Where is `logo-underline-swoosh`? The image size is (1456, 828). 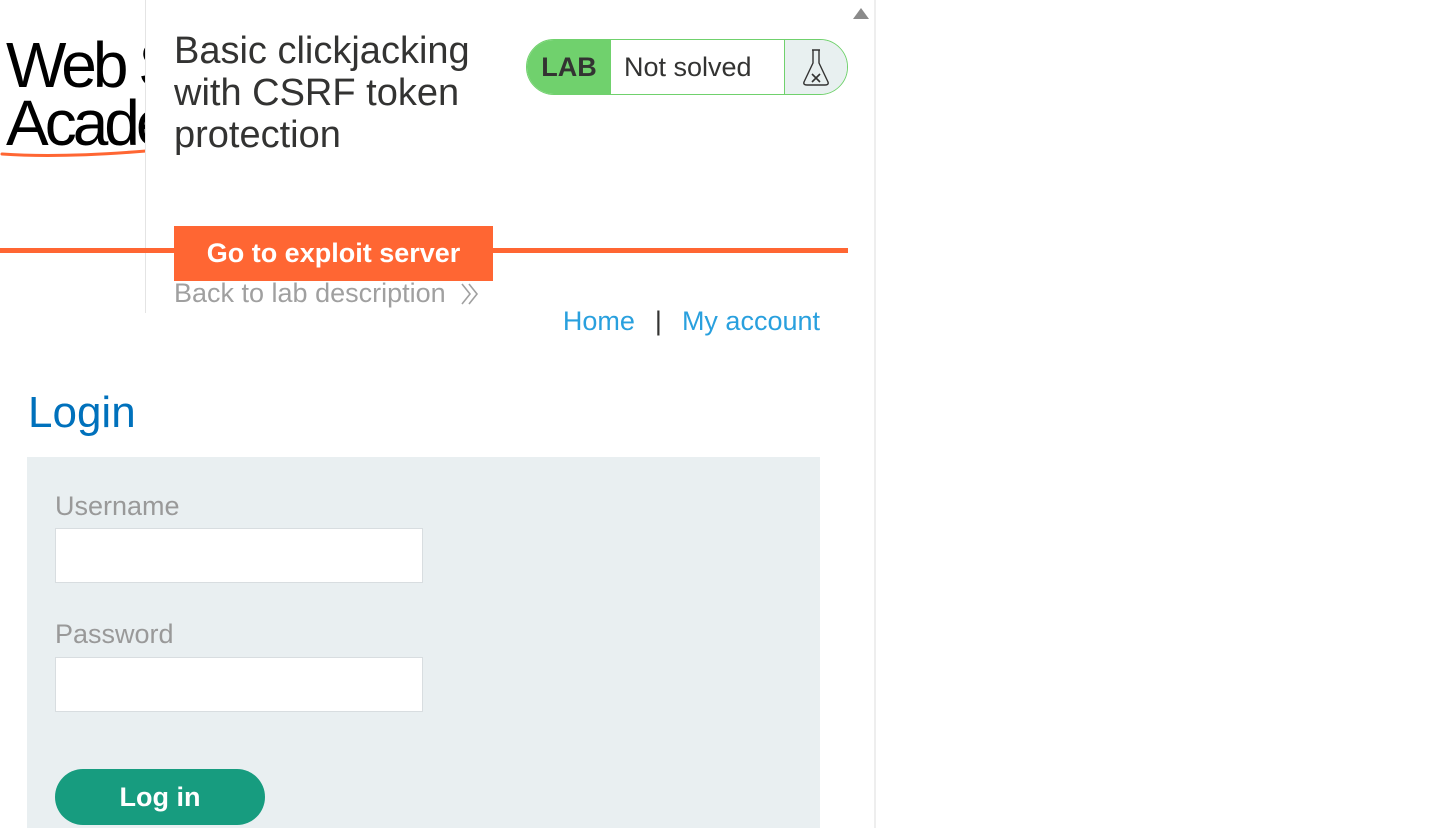 logo-underline-swoosh is located at coordinates (73, 153).